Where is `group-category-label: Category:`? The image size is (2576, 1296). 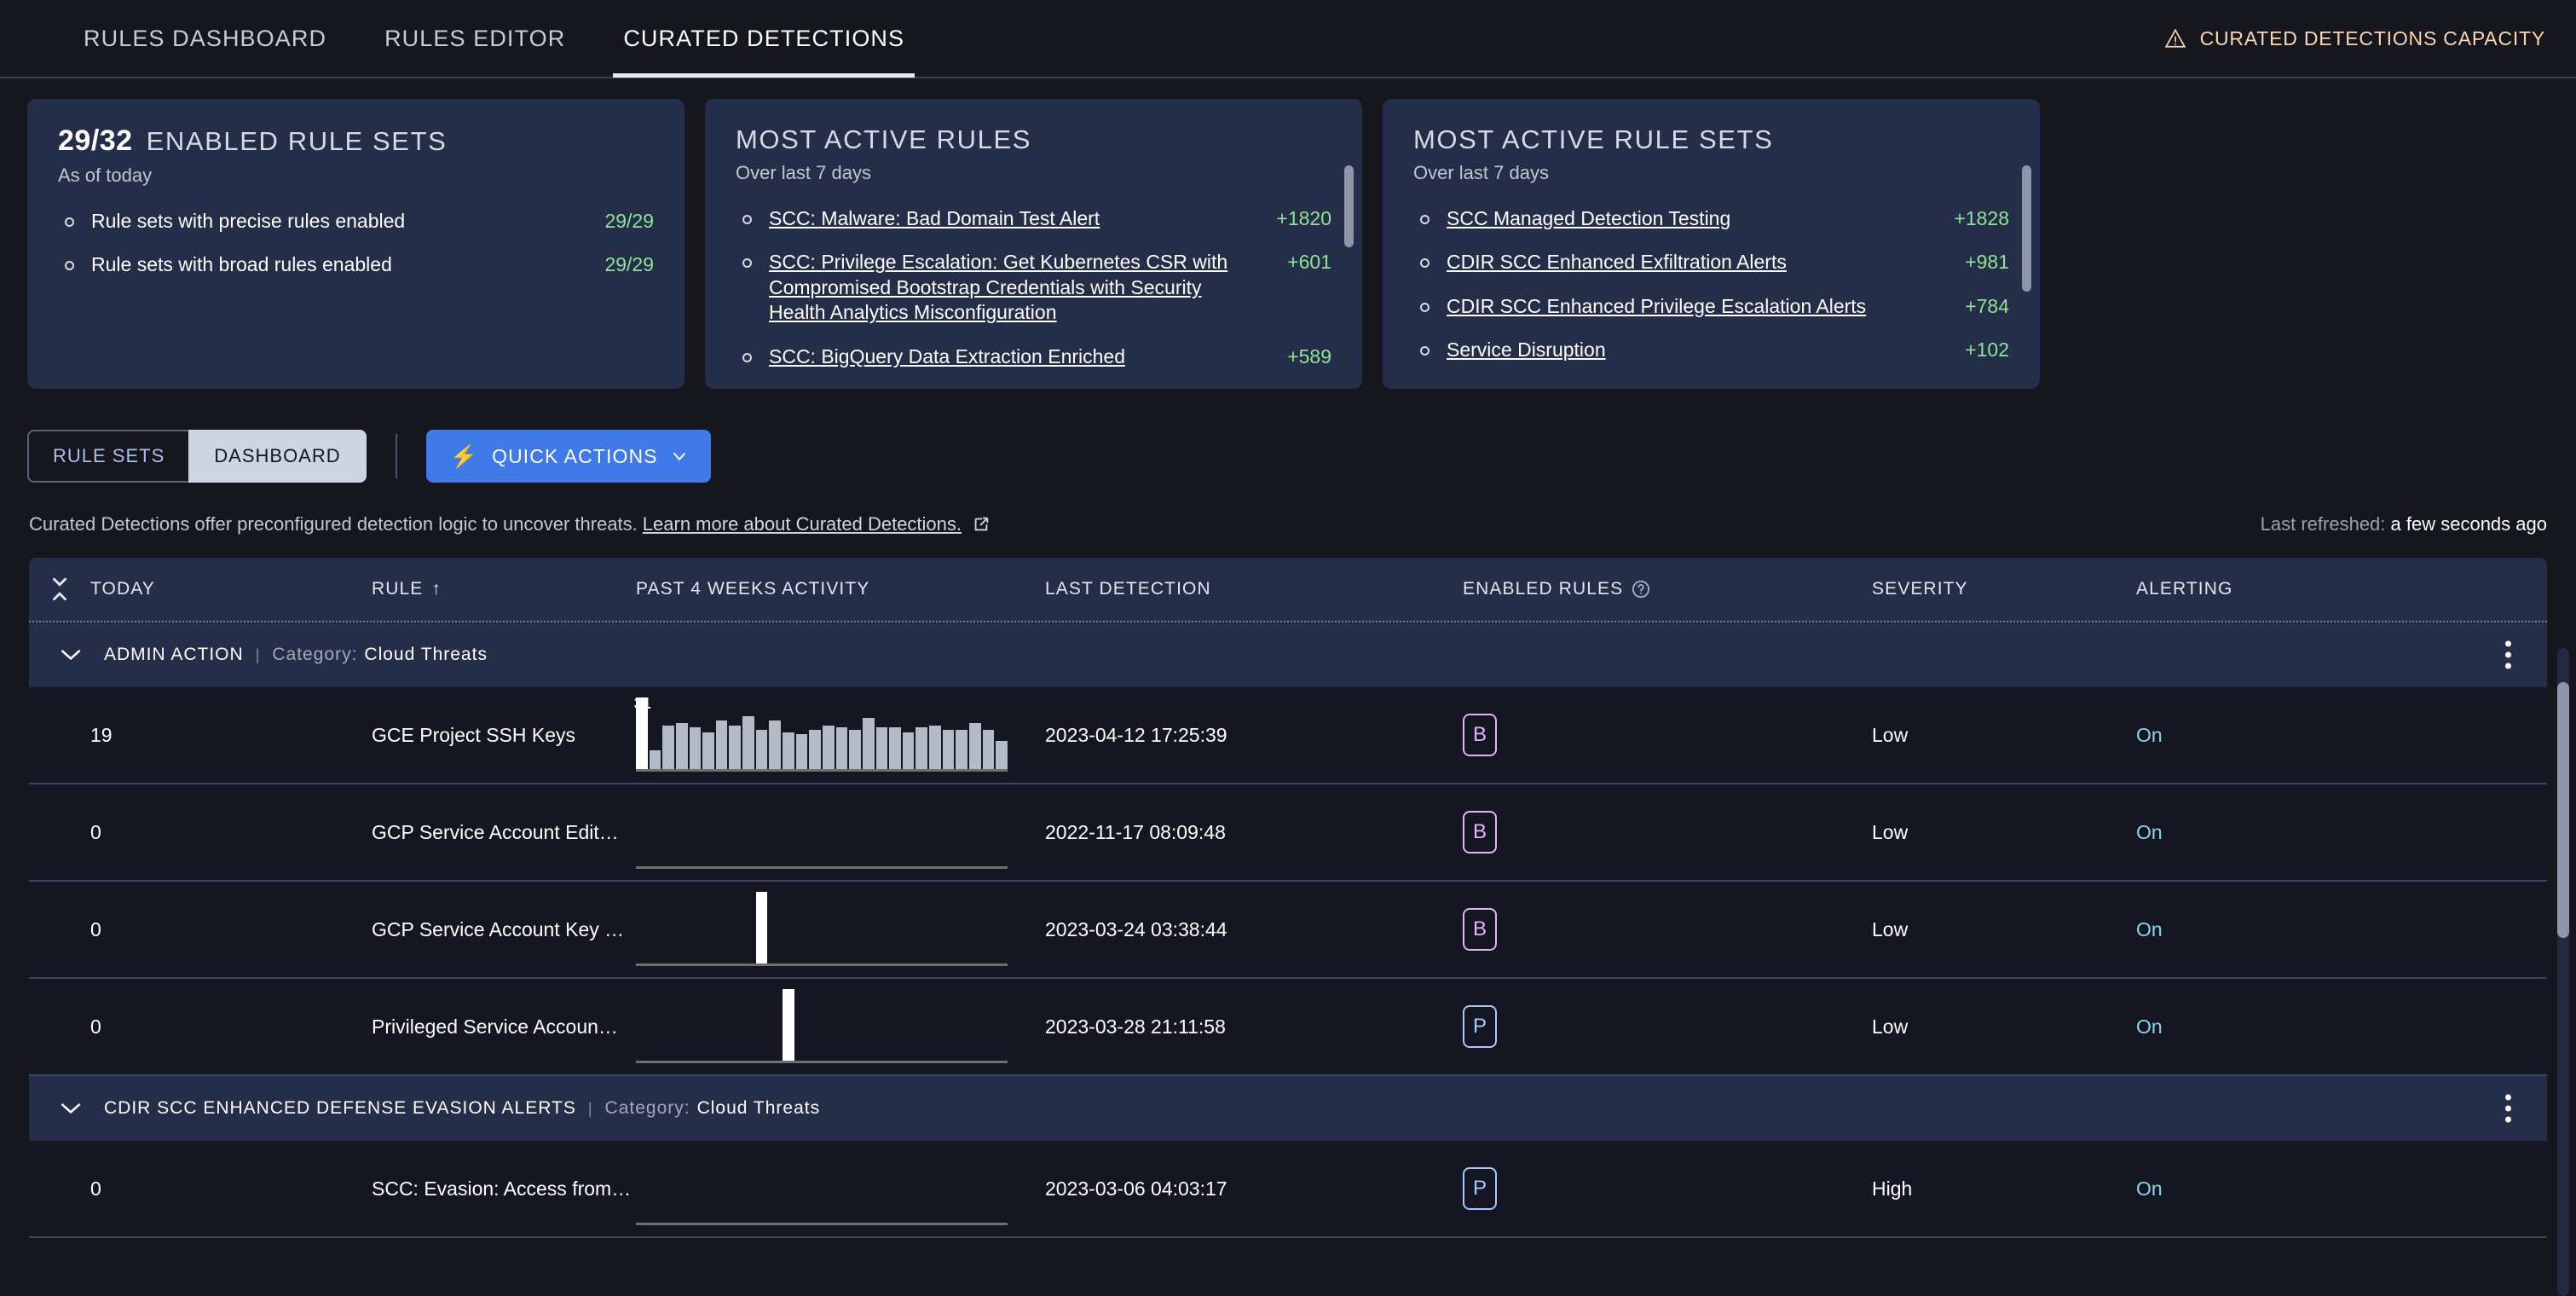 group-category-label: Category: is located at coordinates (315, 655).